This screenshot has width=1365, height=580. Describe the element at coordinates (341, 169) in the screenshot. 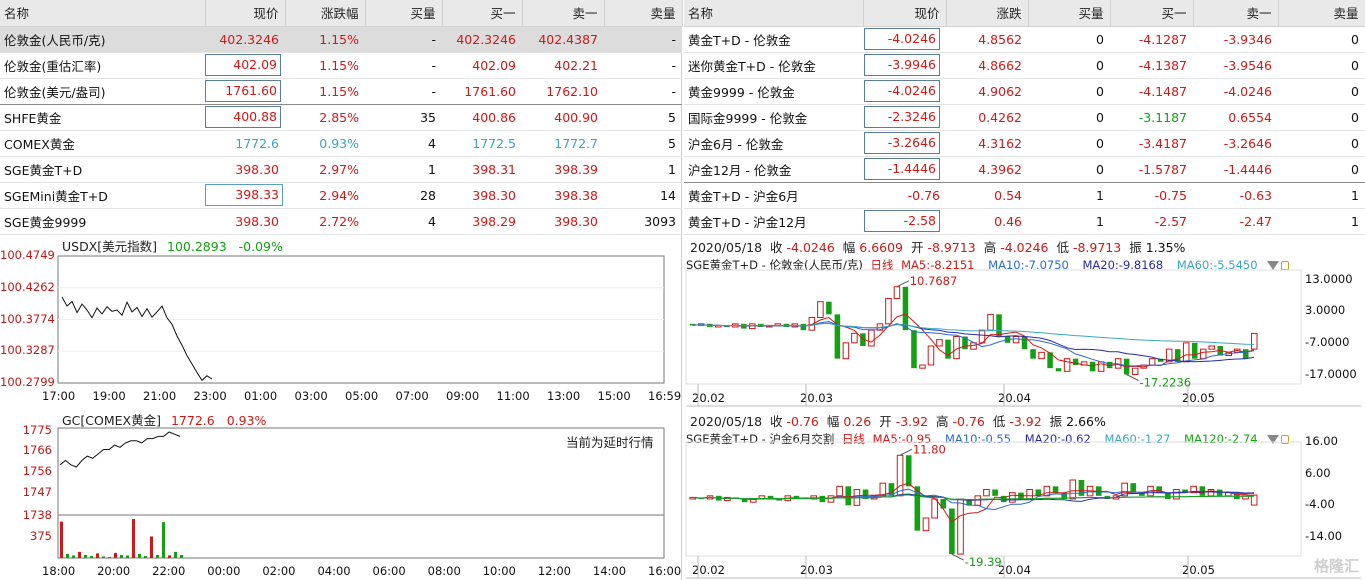

I see `left-table-row: SGE黄金T+D 398.30 2.97% 1 398.31 398.39 1` at that location.